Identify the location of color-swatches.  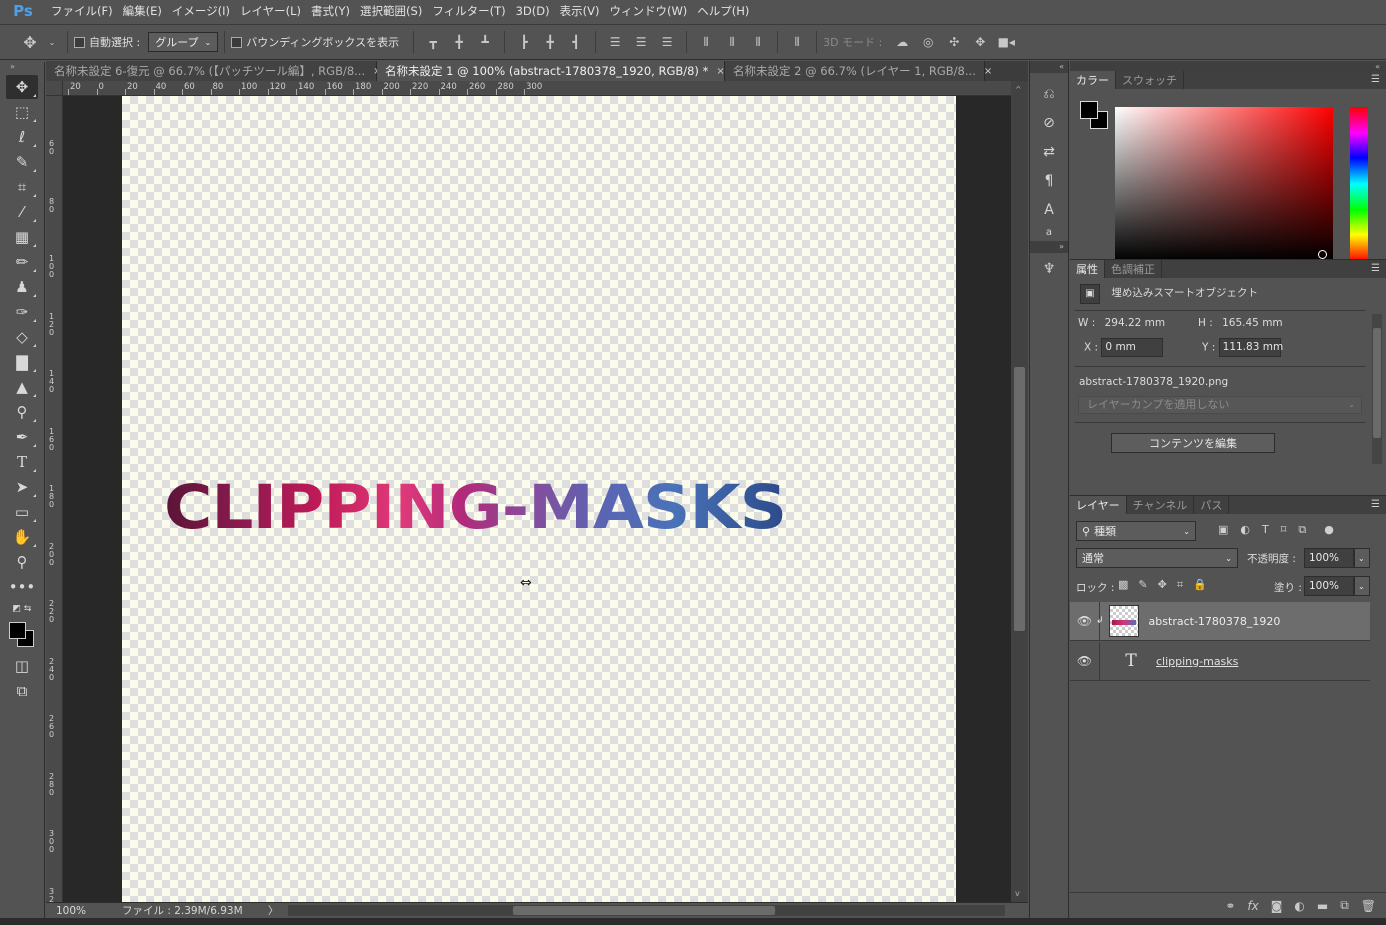
(22, 636).